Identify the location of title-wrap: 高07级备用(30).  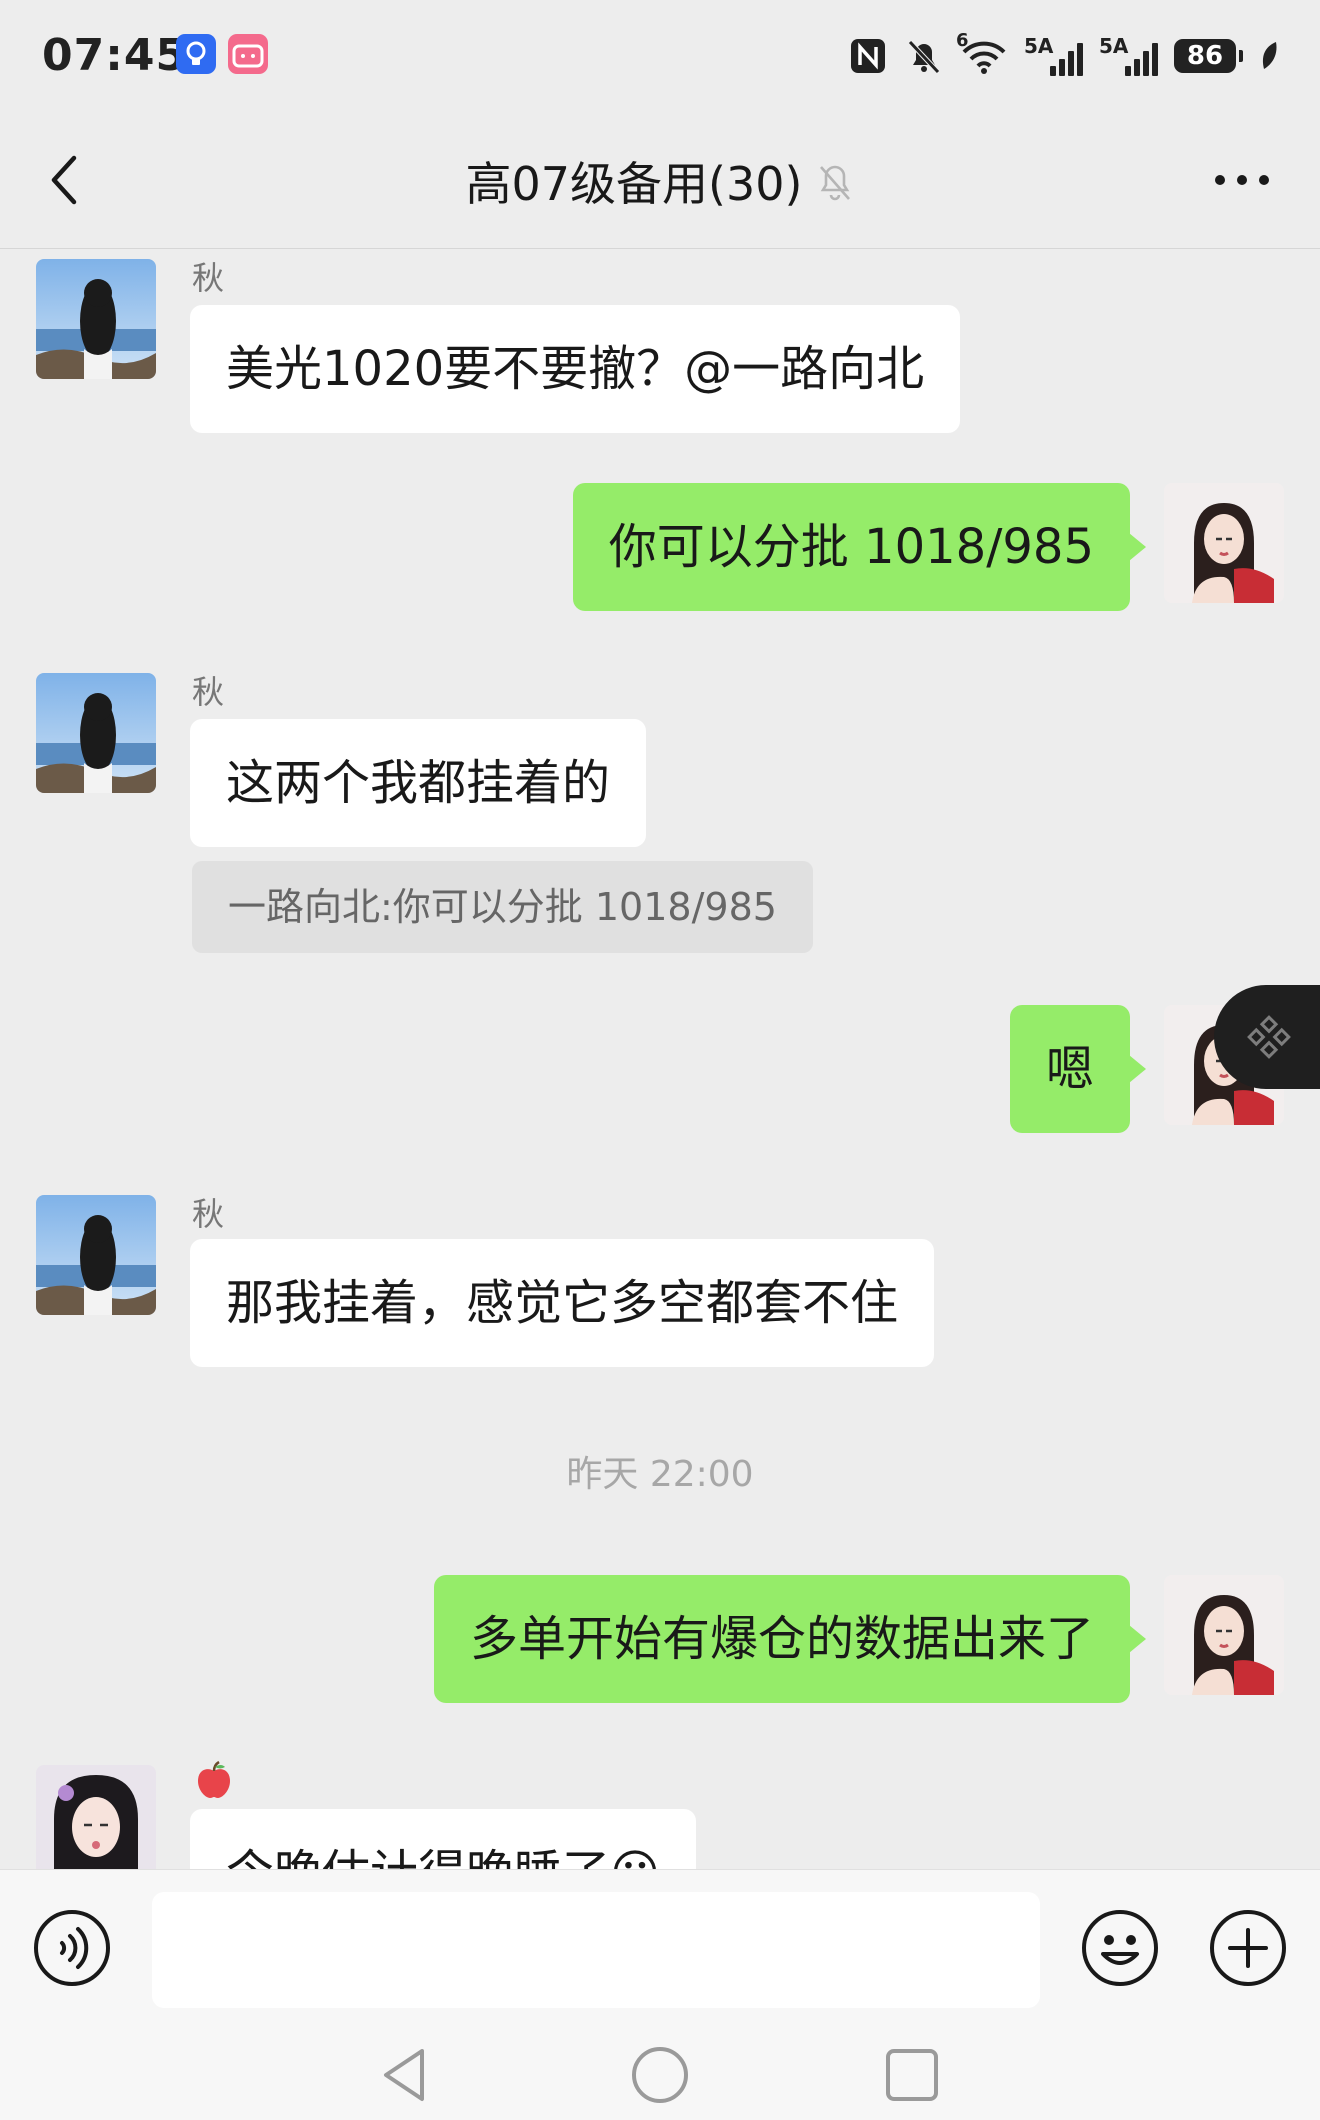
(660, 181).